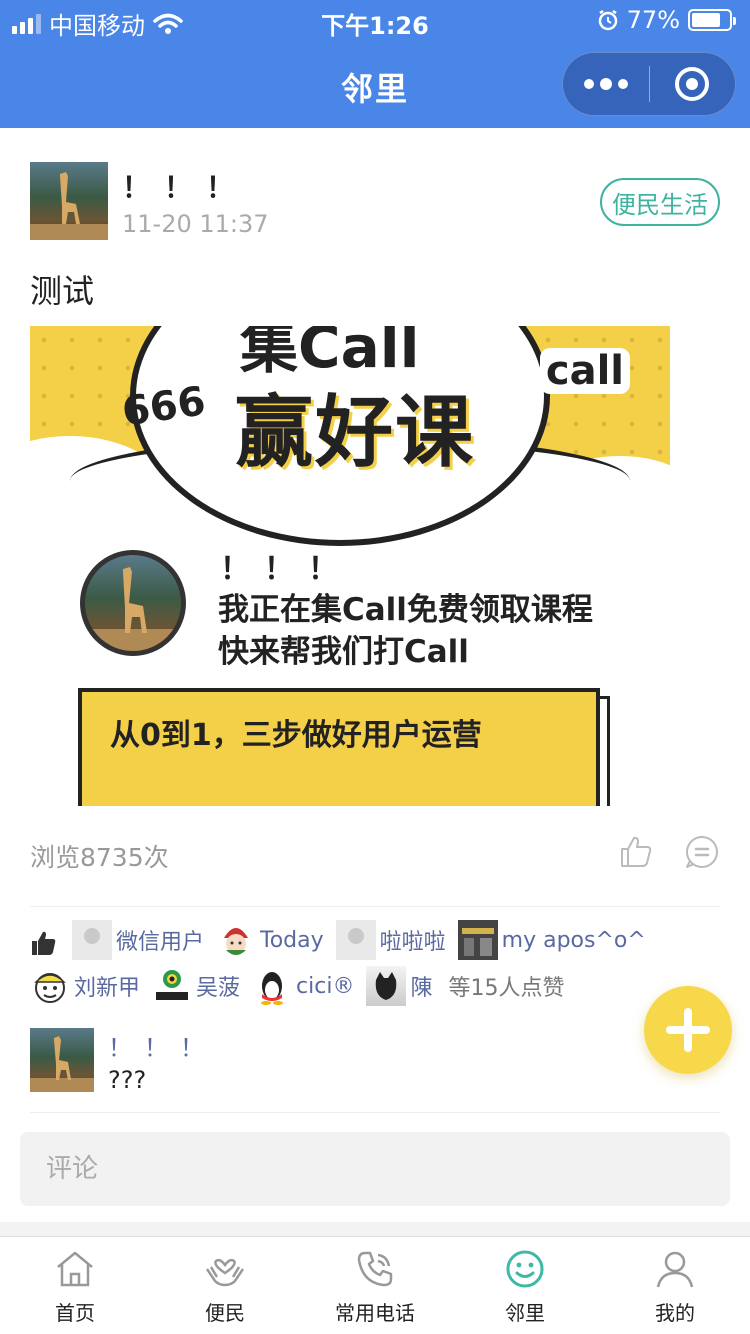 This screenshot has height=1334, width=750. I want to click on liker-item: 陳, so click(399, 986).